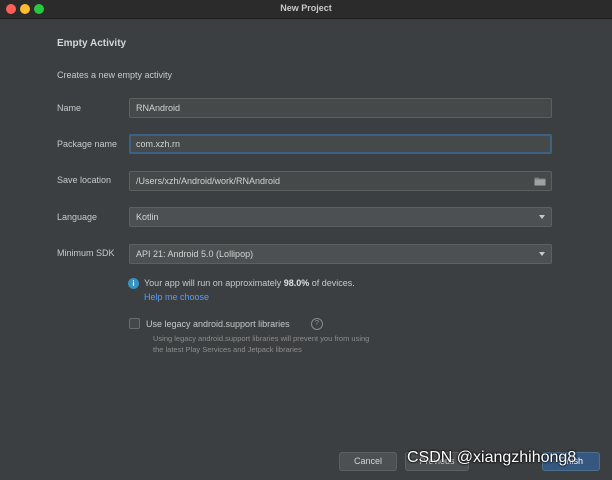 The image size is (612, 480). I want to click on cancel-button: Cancel, so click(368, 461).